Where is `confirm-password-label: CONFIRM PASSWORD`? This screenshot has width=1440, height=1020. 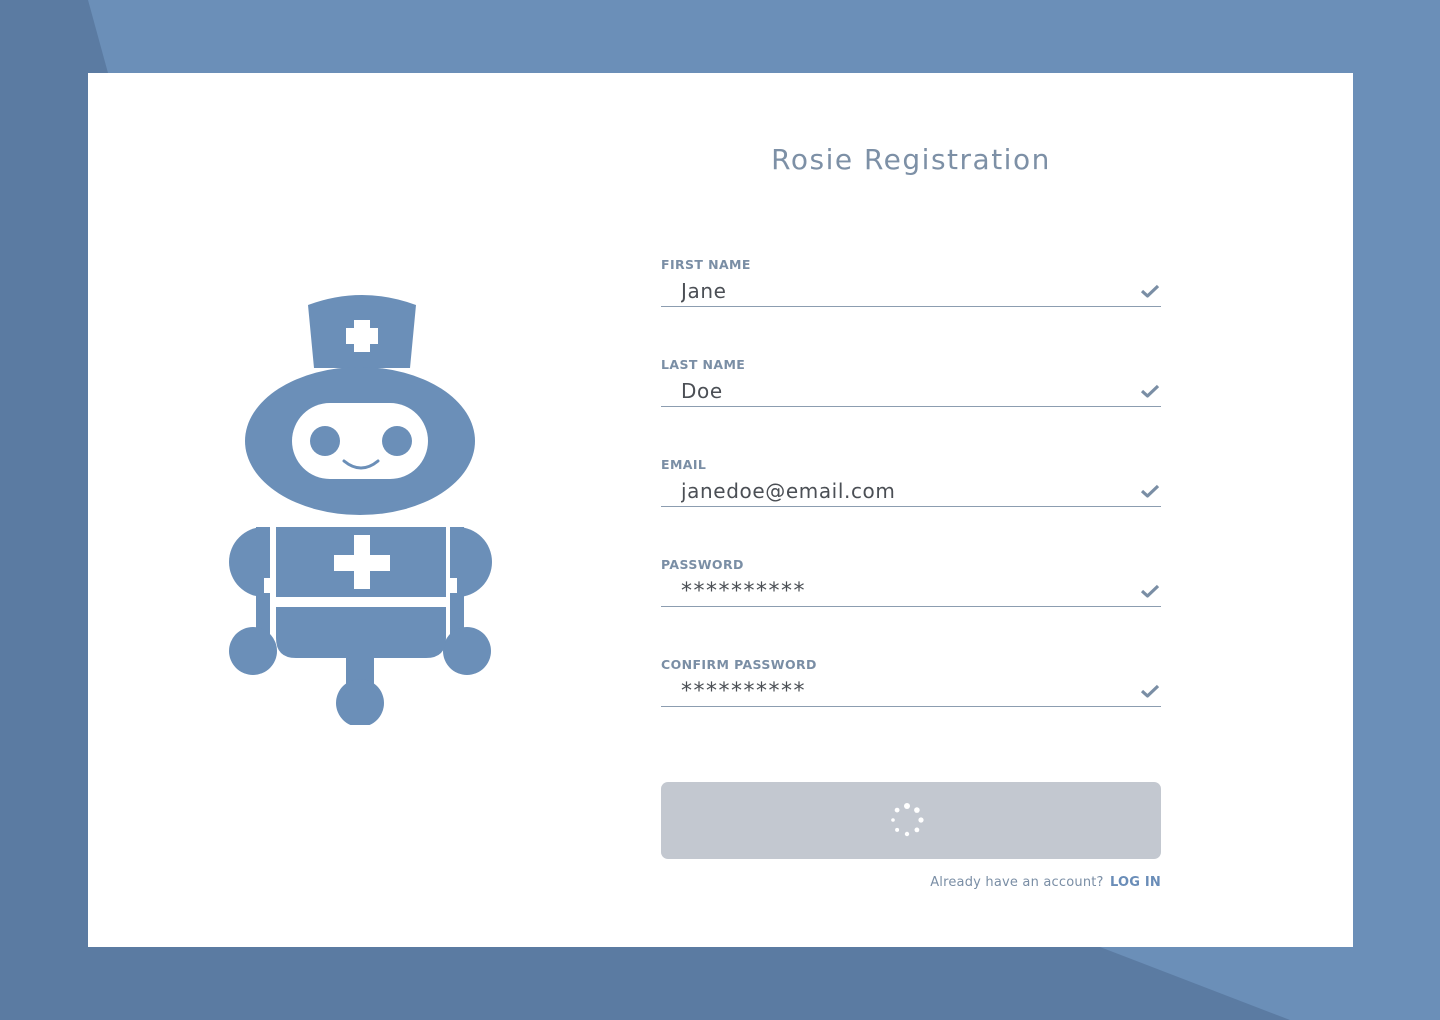 confirm-password-label: CONFIRM PASSWORD is located at coordinates (739, 664).